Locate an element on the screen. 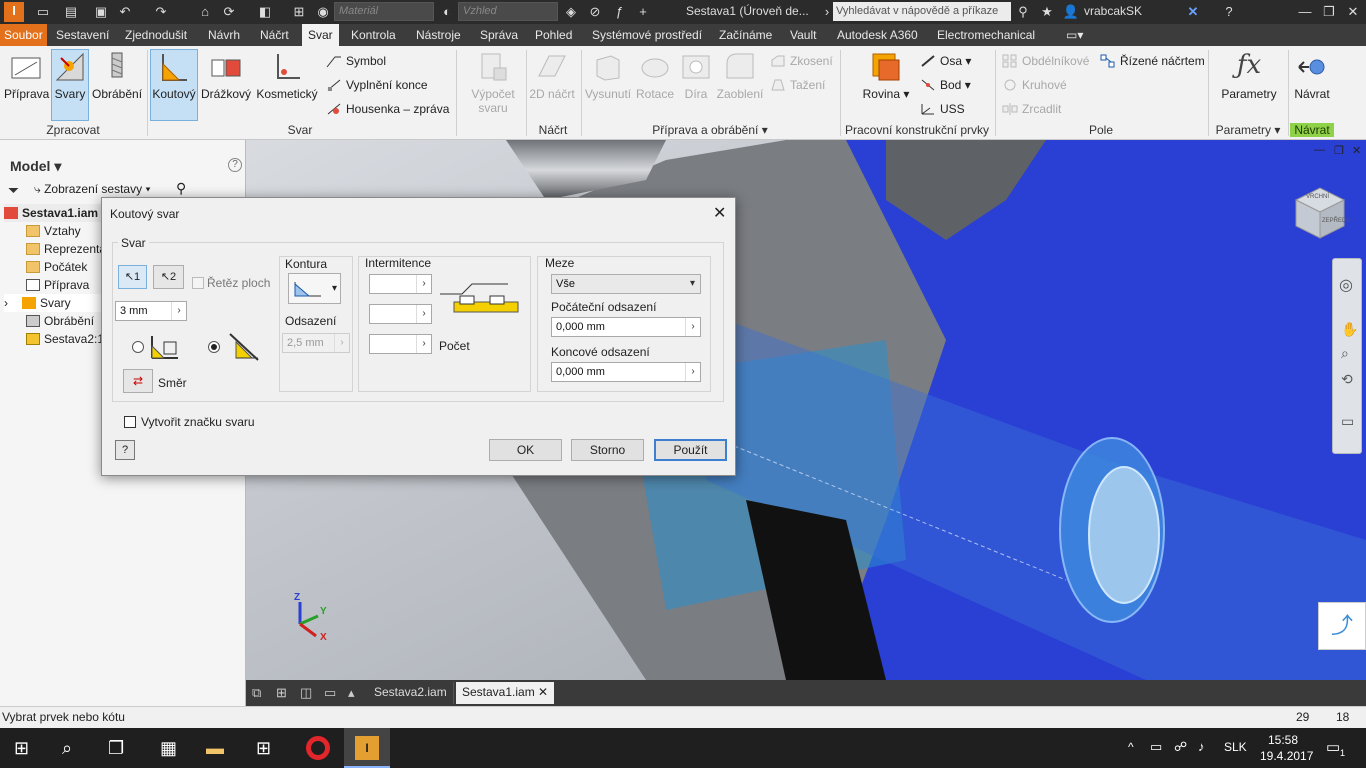 The image size is (1366, 768). tab-nastroje: Nástroje is located at coordinates (438, 35).